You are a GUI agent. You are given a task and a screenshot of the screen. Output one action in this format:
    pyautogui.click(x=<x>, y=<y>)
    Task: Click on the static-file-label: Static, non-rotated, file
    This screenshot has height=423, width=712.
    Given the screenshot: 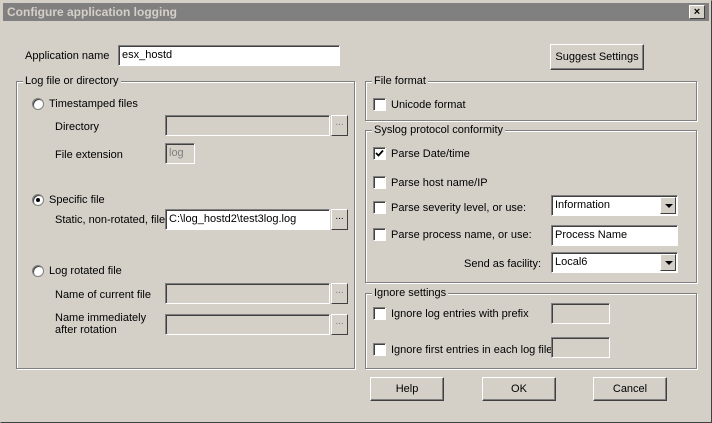 What is the action you would take?
    pyautogui.click(x=110, y=220)
    